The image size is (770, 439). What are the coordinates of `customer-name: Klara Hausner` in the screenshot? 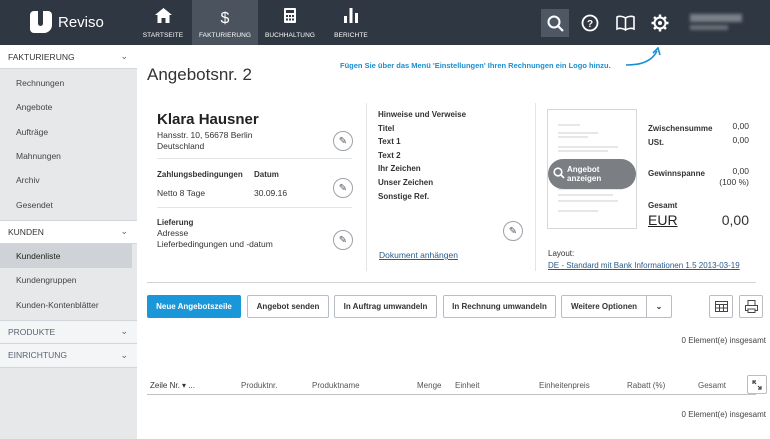 It's located at (208, 119).